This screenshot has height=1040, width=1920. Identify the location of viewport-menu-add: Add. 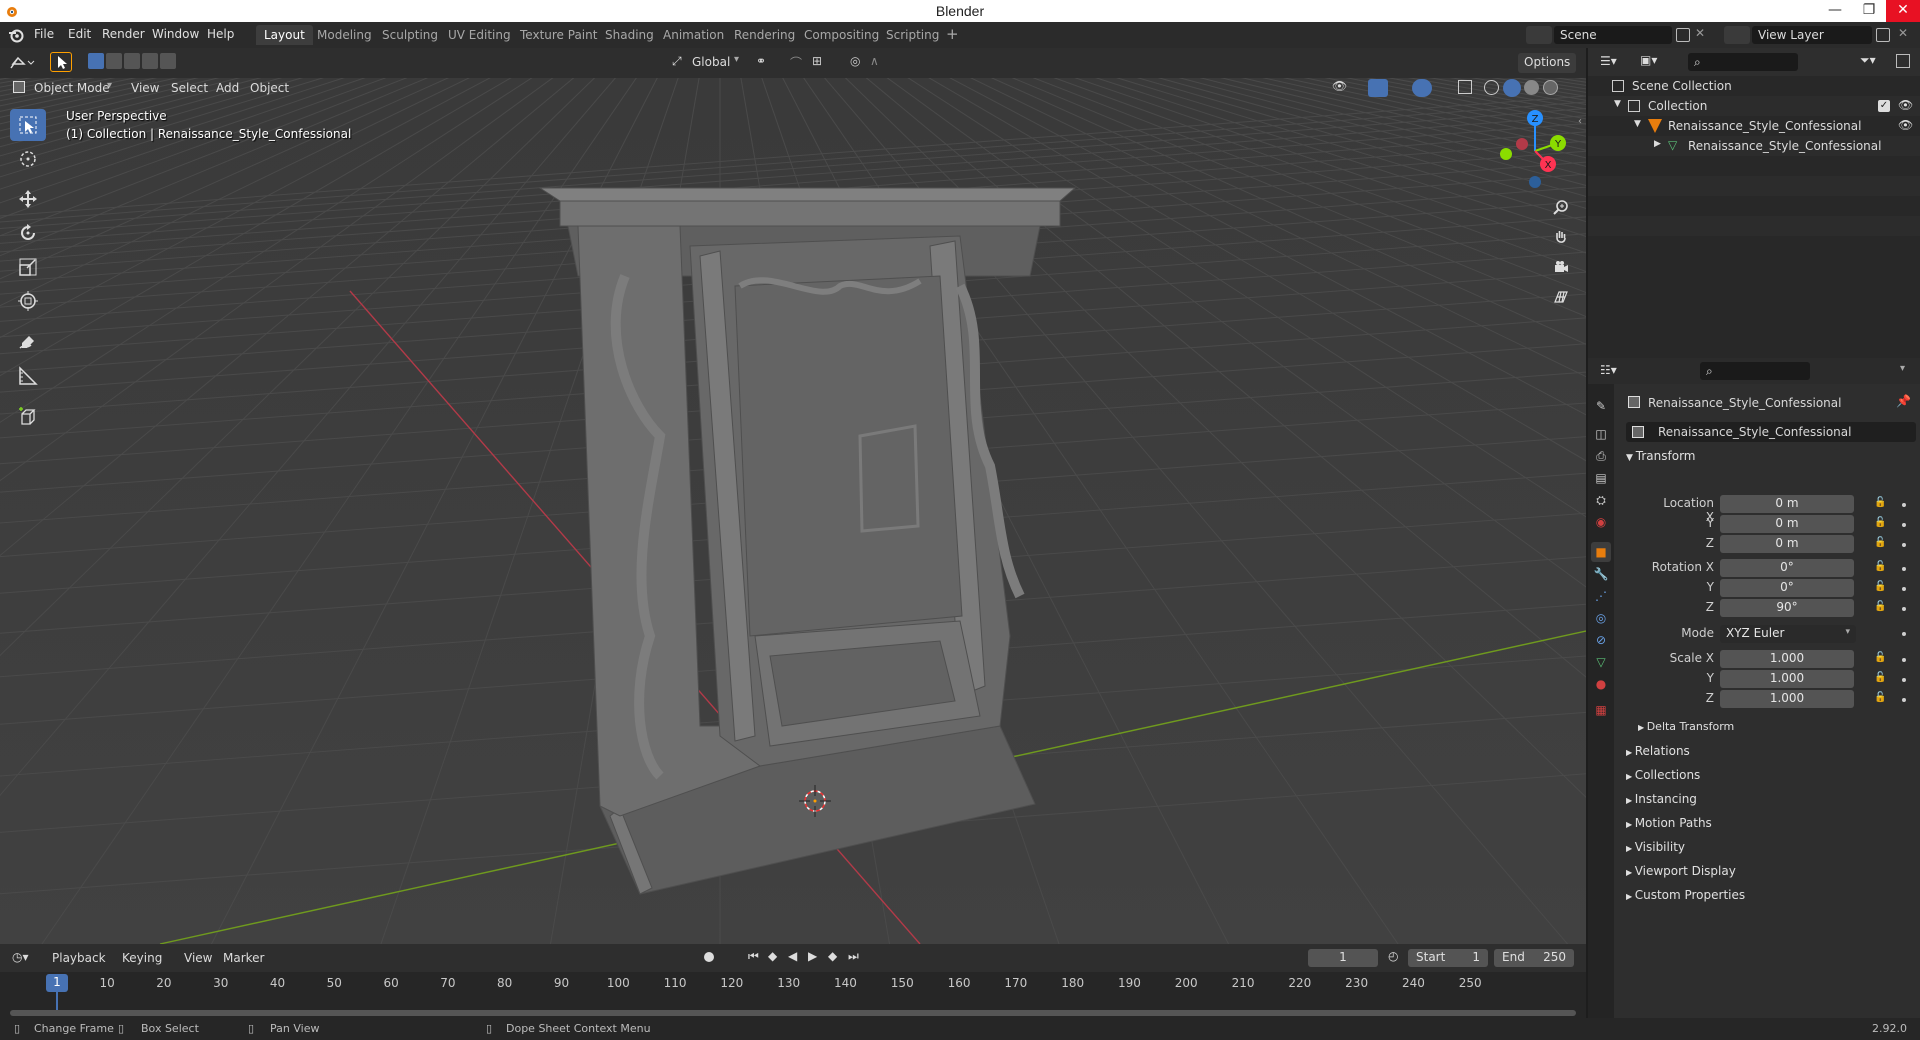
(227, 88).